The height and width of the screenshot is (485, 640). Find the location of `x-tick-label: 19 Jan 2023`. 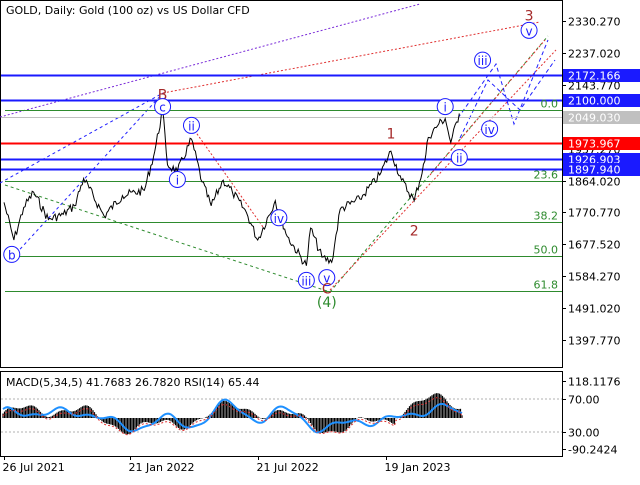

x-tick-label: 19 Jan 2023 is located at coordinates (418, 467).